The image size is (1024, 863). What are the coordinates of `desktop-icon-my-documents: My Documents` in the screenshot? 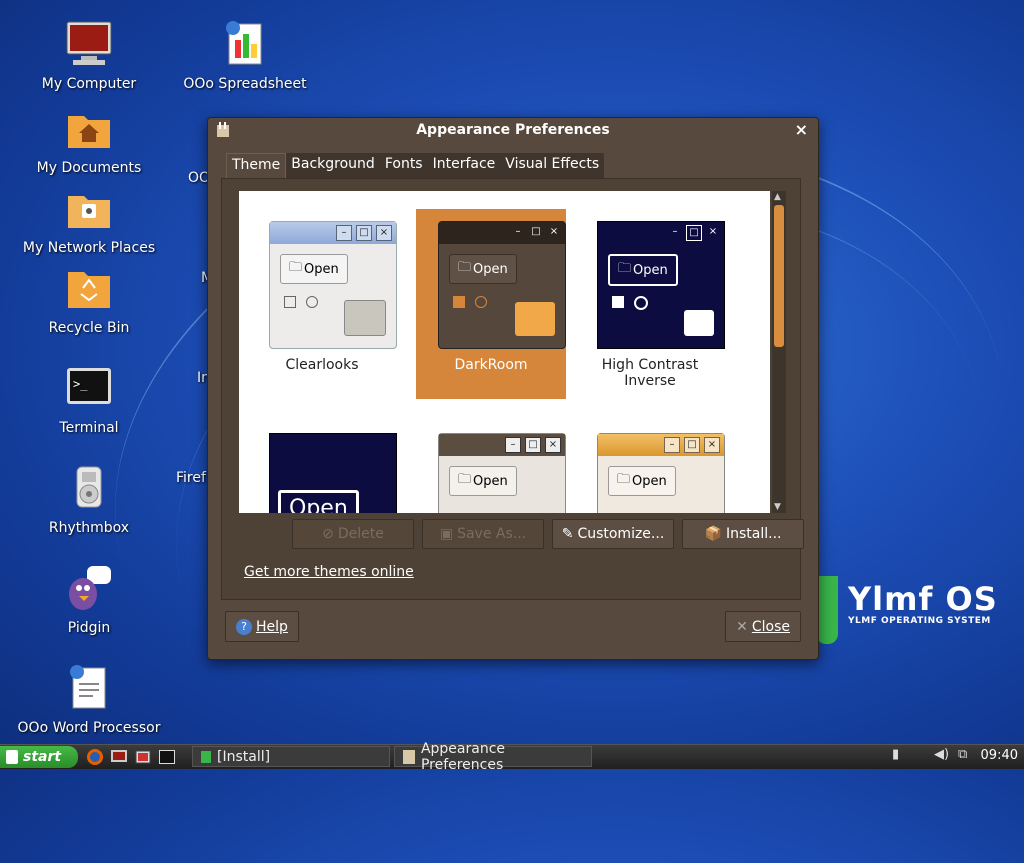 It's located at (89, 140).